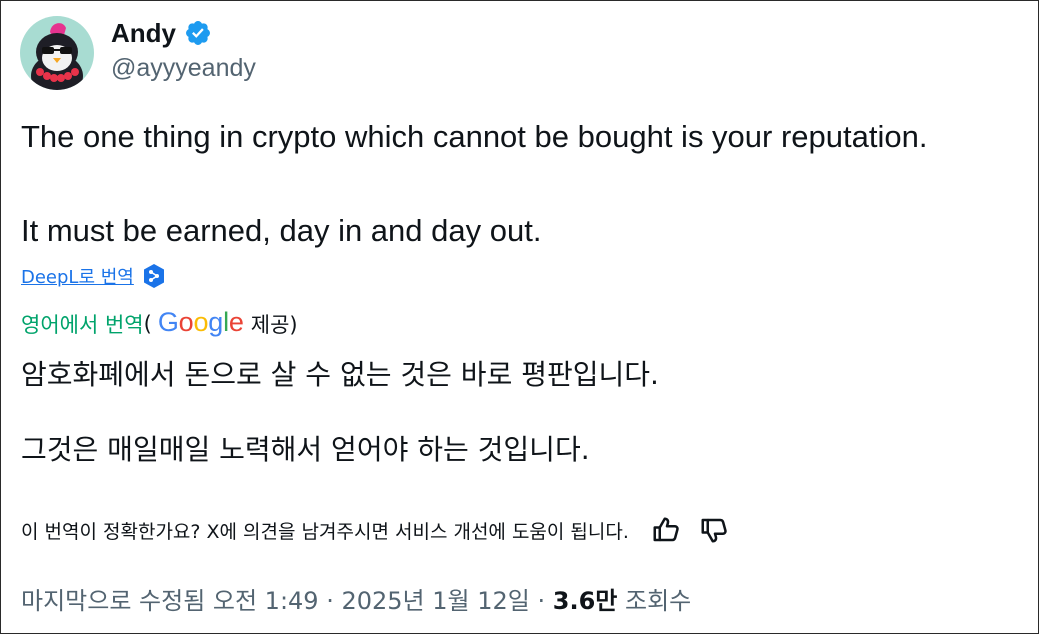 The width and height of the screenshot is (1039, 634). I want to click on thumbs-up-icon, so click(666, 530).